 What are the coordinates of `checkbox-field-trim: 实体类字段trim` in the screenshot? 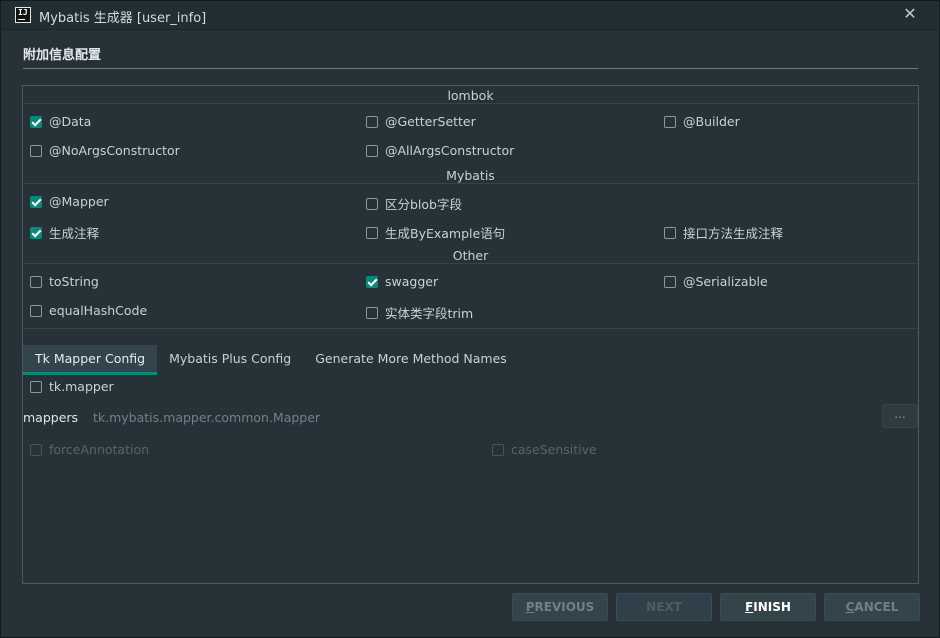 It's located at (419, 312).